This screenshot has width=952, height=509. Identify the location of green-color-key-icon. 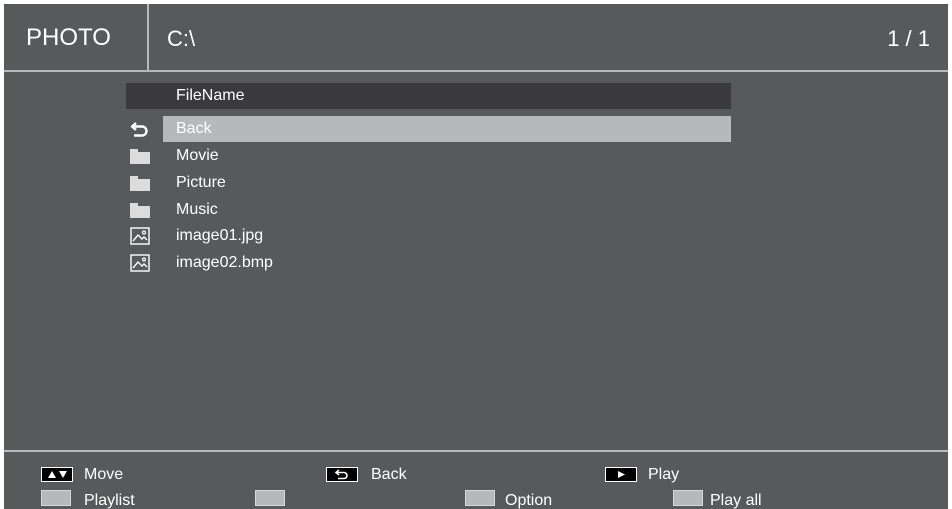
(270, 498).